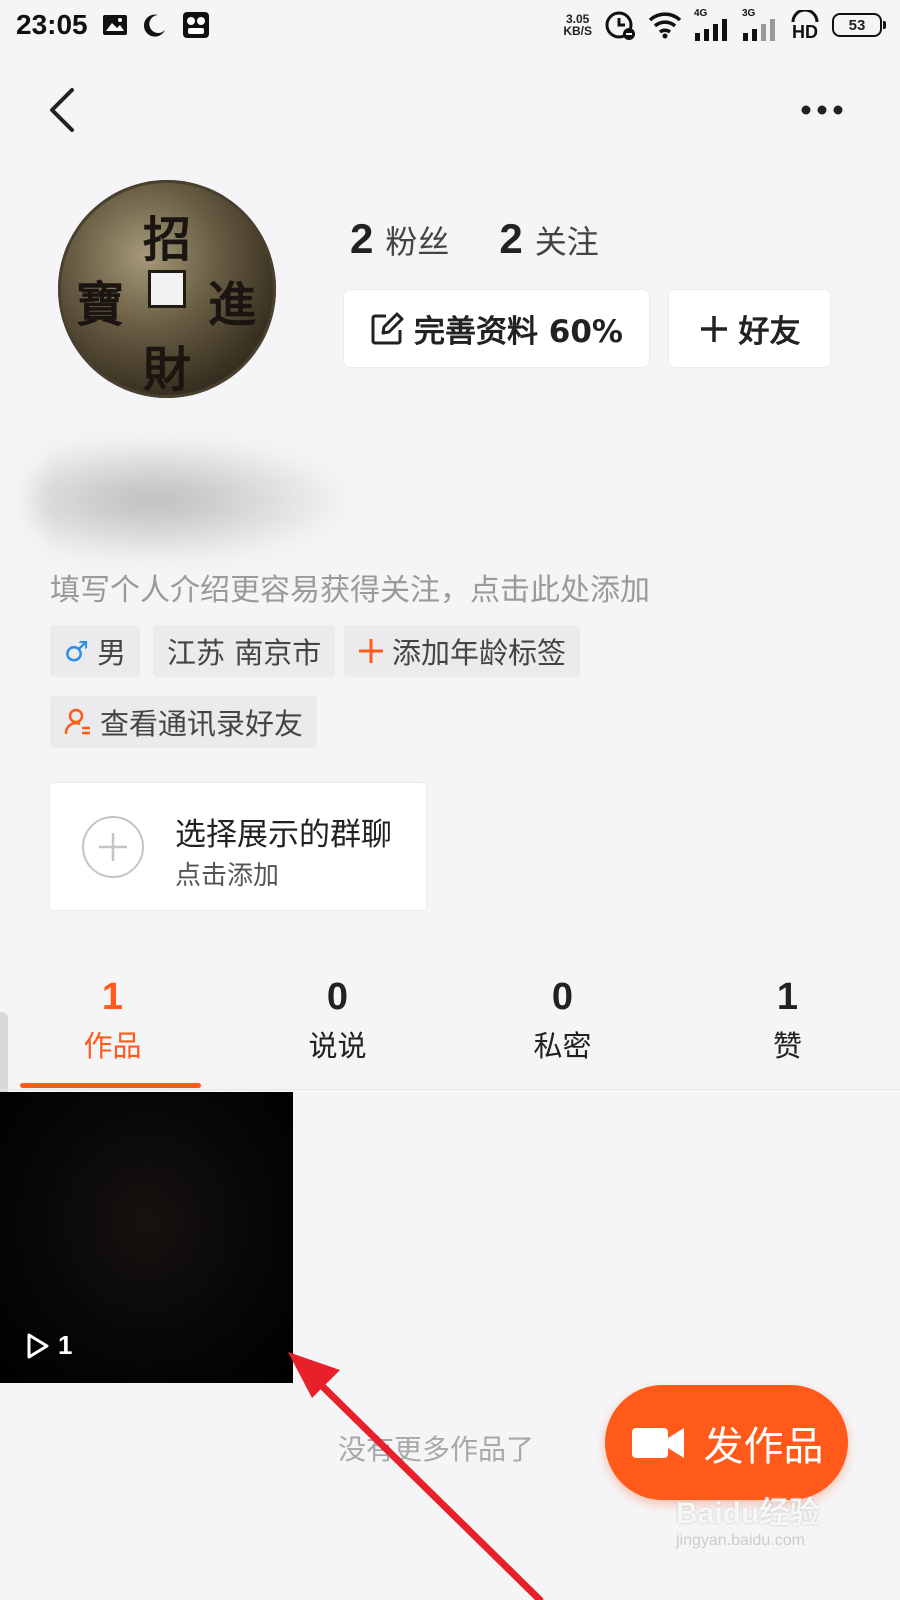  What do you see at coordinates (479, 653) in the screenshot?
I see `add-age-label: 添加年龄标签` at bounding box center [479, 653].